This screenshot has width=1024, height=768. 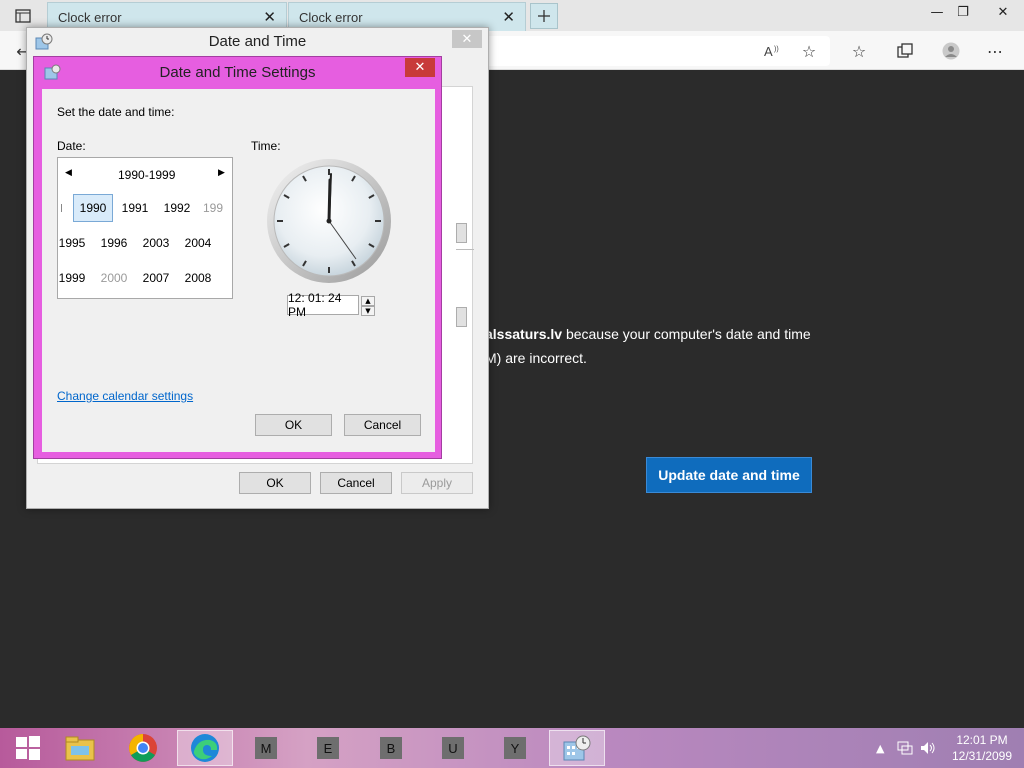 I want to click on year-text: 1990, so click(x=93, y=208).